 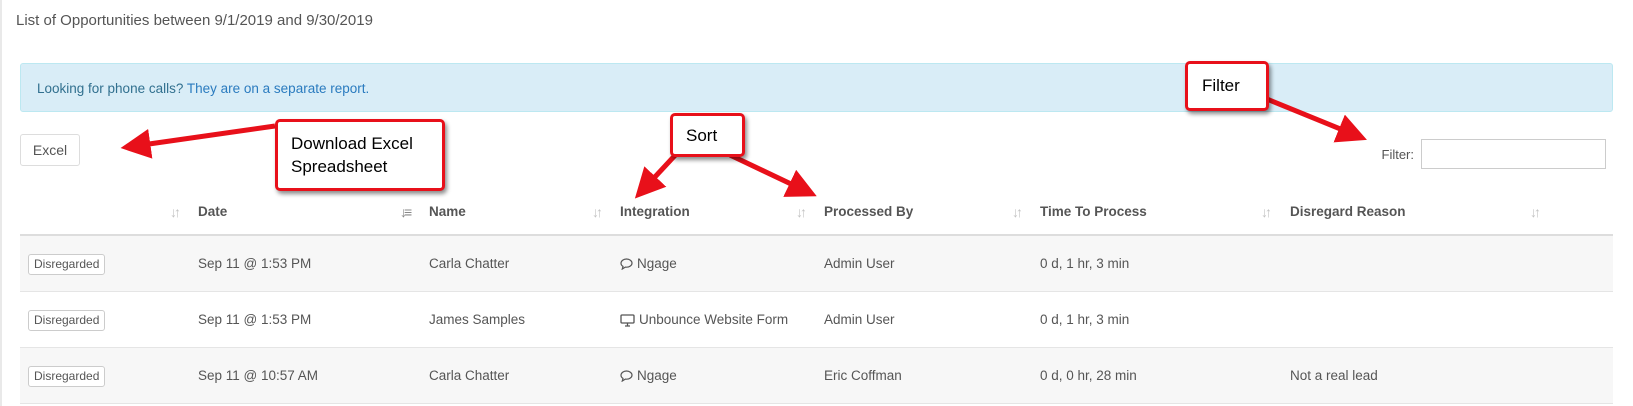 What do you see at coordinates (1227, 86) in the screenshot?
I see `annotation-filter: Filter` at bounding box center [1227, 86].